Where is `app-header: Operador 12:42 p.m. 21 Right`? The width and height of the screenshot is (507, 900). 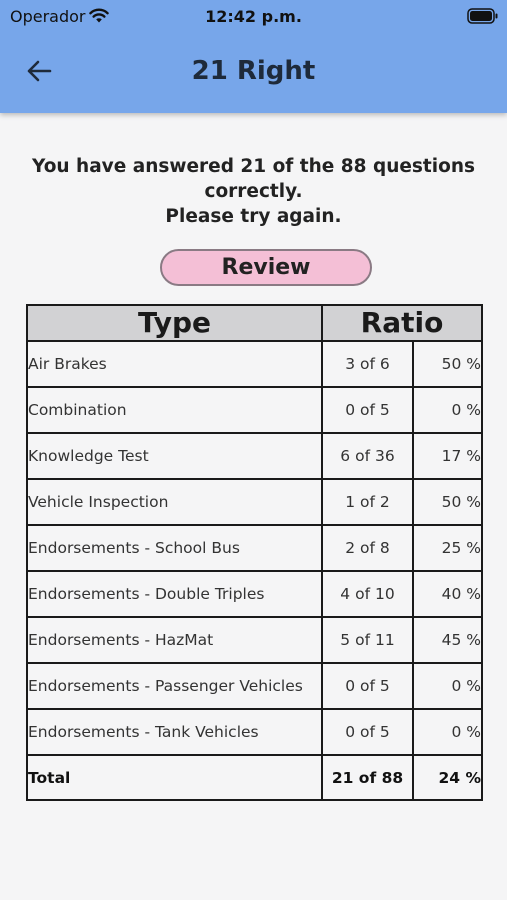
app-header: Operador 12:42 p.m. 21 Right is located at coordinates (253, 56).